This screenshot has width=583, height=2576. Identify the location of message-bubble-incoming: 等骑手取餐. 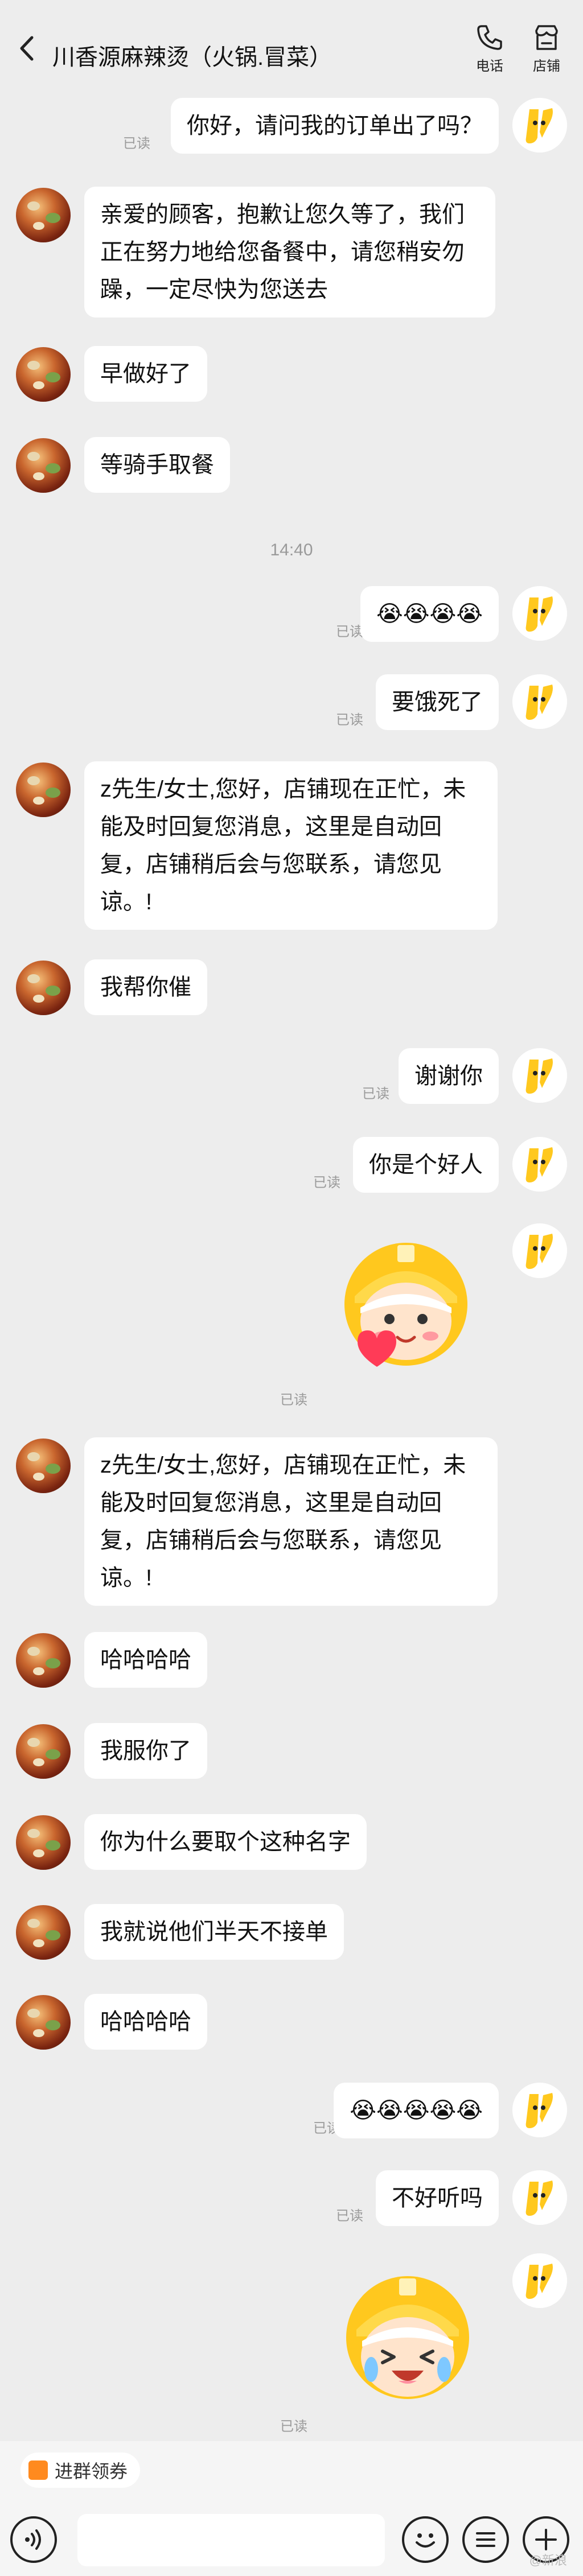
(157, 465).